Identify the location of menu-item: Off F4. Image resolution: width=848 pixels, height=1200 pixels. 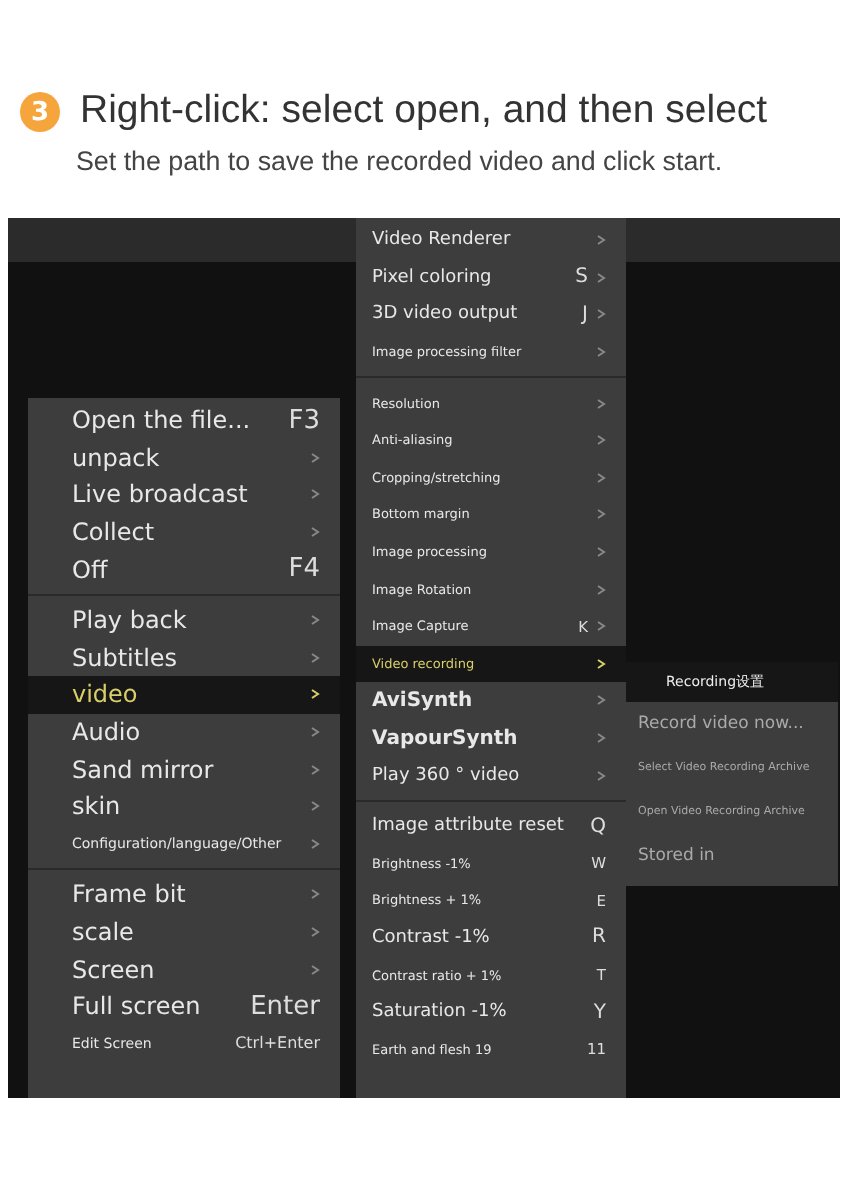
(184, 569).